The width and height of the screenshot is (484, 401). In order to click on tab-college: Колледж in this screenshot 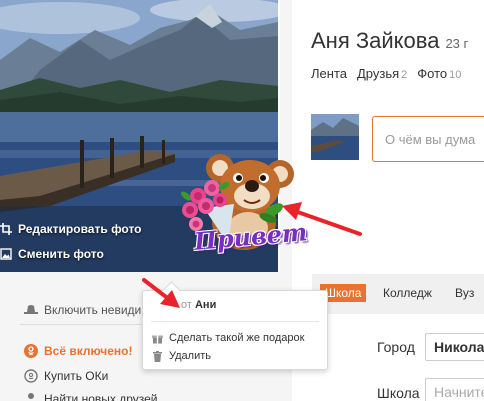, I will do `click(407, 293)`.